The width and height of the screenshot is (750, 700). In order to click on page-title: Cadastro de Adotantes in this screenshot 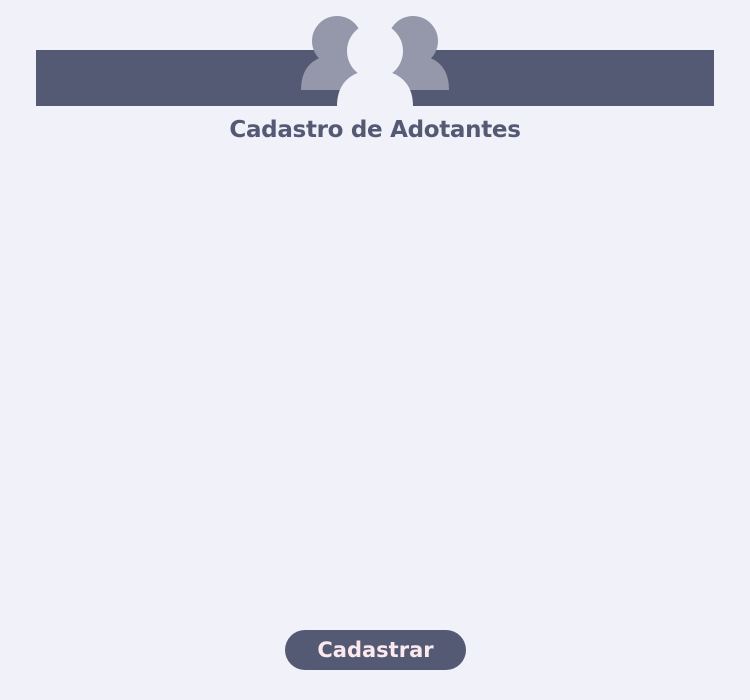, I will do `click(375, 130)`.